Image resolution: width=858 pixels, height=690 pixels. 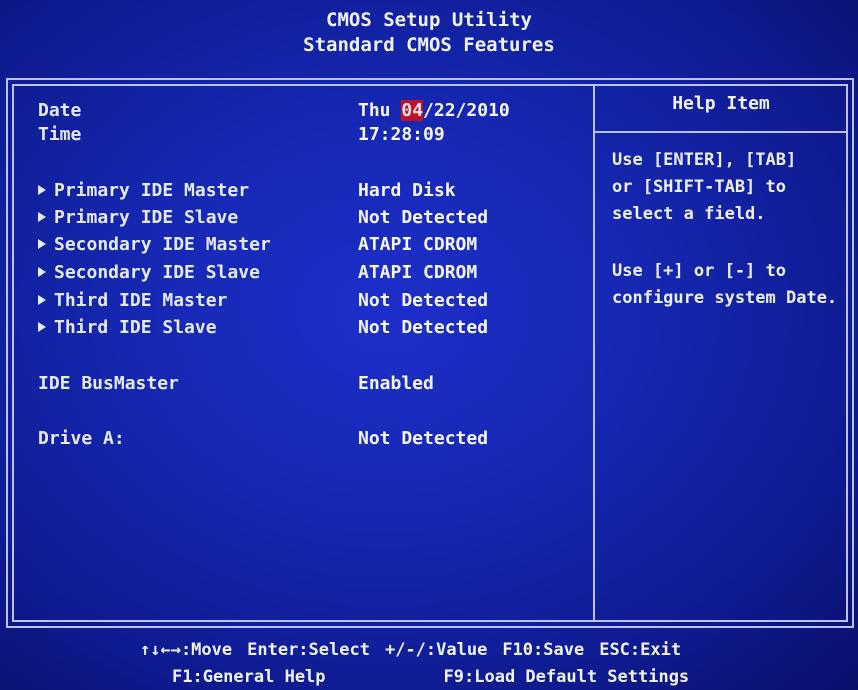 I want to click on setting-row-date: Date Thu 04/22/2010, so click(x=295, y=111).